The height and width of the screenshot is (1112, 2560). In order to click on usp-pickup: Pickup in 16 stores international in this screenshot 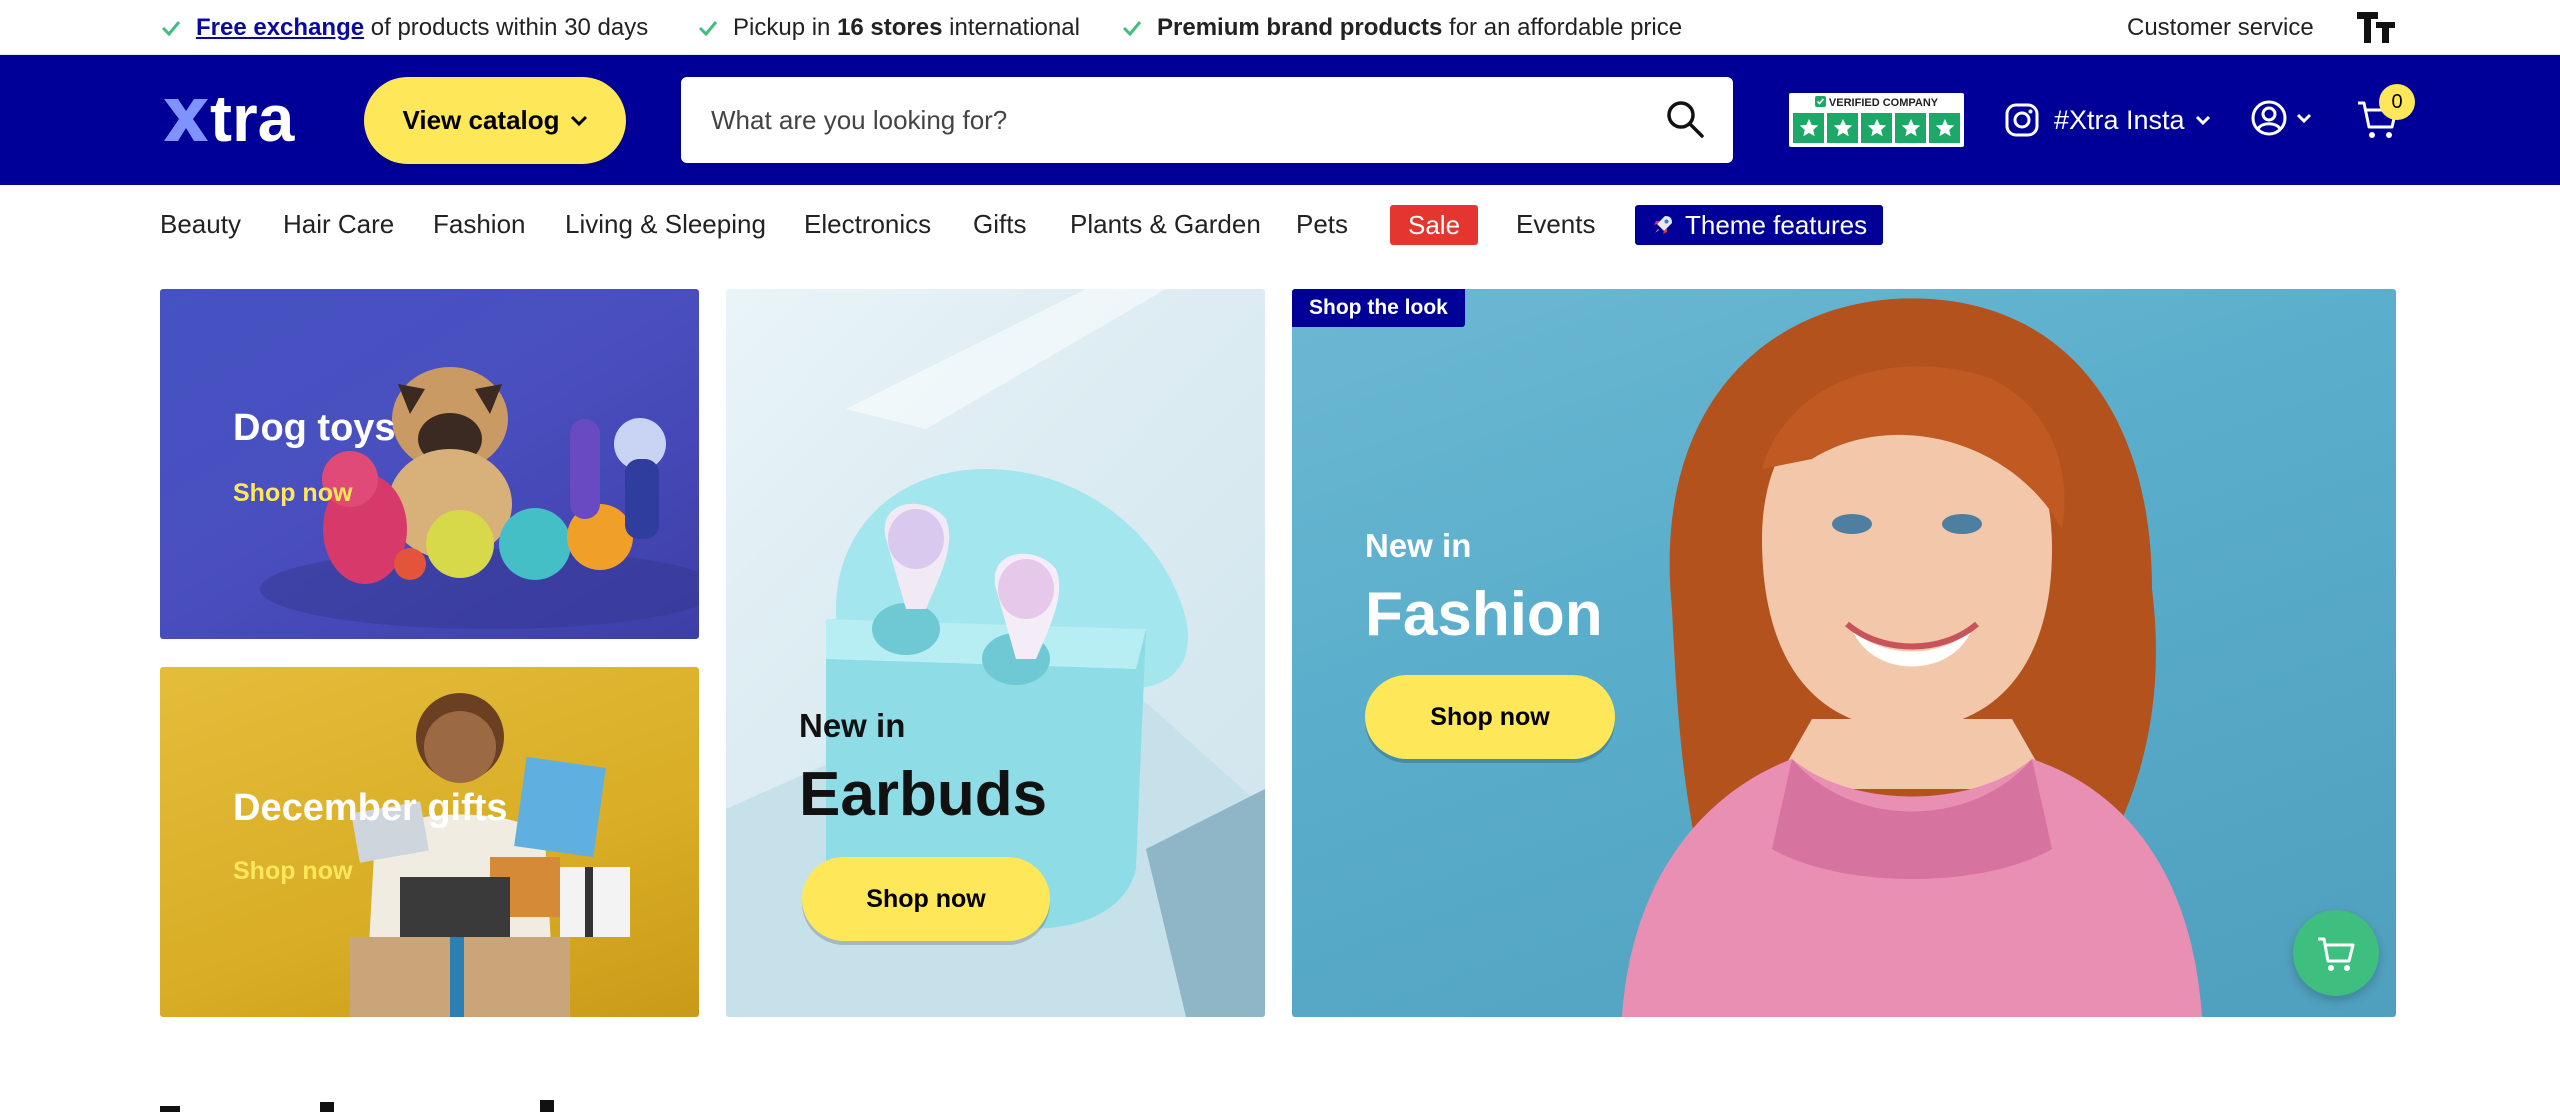, I will do `click(888, 27)`.